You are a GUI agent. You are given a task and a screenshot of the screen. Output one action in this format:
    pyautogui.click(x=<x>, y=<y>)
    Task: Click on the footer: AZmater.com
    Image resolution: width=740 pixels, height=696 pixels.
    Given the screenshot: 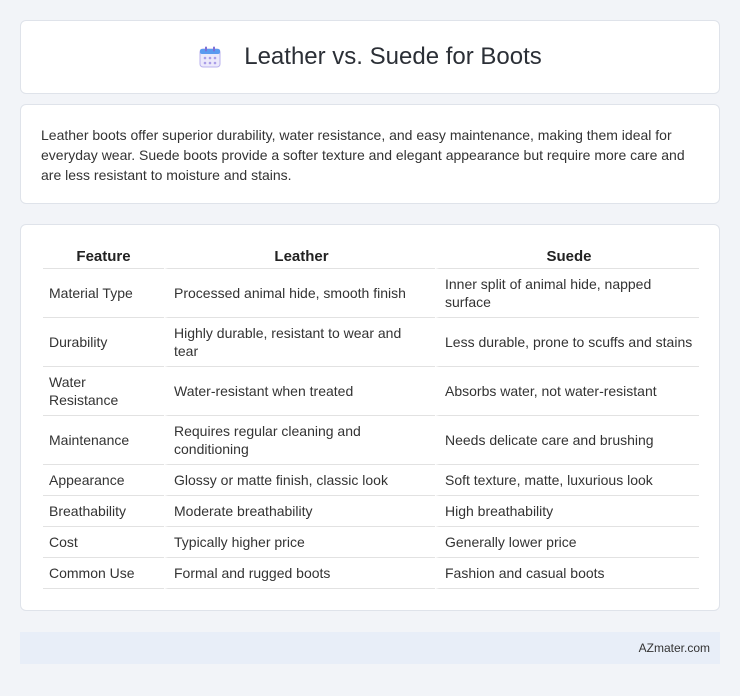 What is the action you would take?
    pyautogui.click(x=370, y=648)
    